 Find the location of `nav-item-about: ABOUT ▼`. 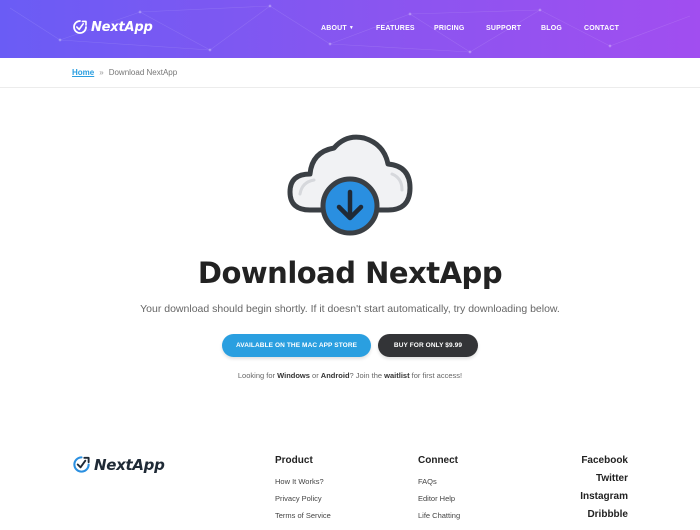

nav-item-about: ABOUT ▼ is located at coordinates (337, 28).